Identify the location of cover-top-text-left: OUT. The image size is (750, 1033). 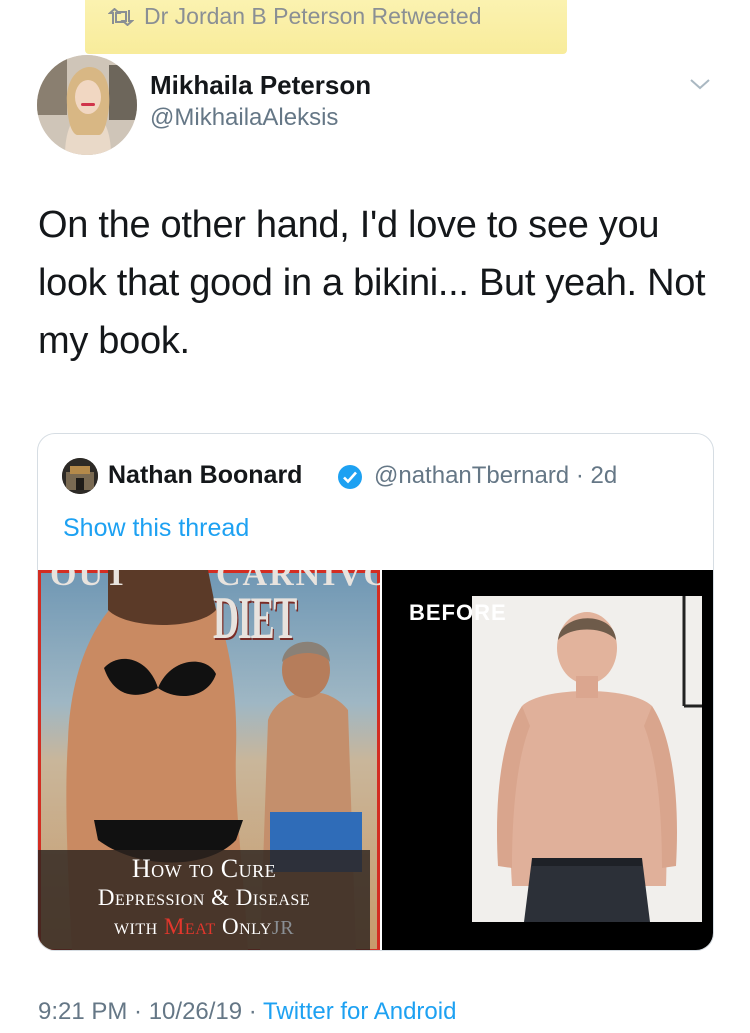
(90, 581).